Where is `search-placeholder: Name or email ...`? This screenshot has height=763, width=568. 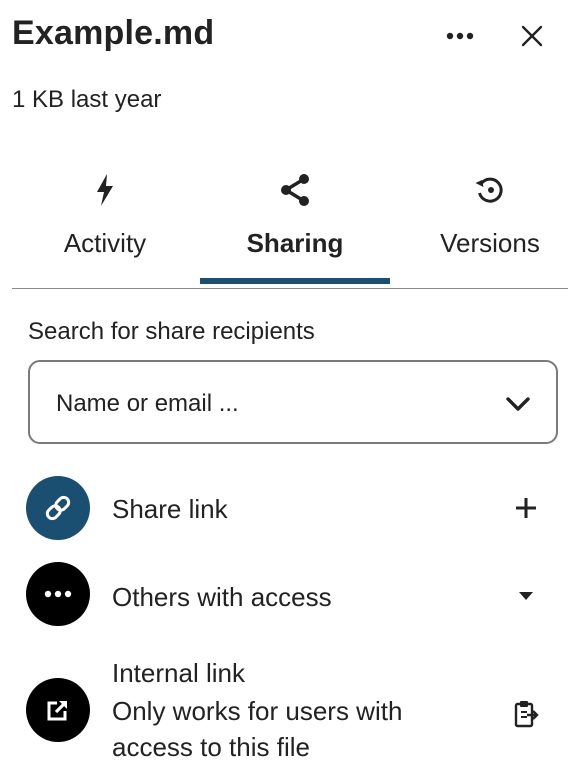 search-placeholder: Name or email ... is located at coordinates (147, 403).